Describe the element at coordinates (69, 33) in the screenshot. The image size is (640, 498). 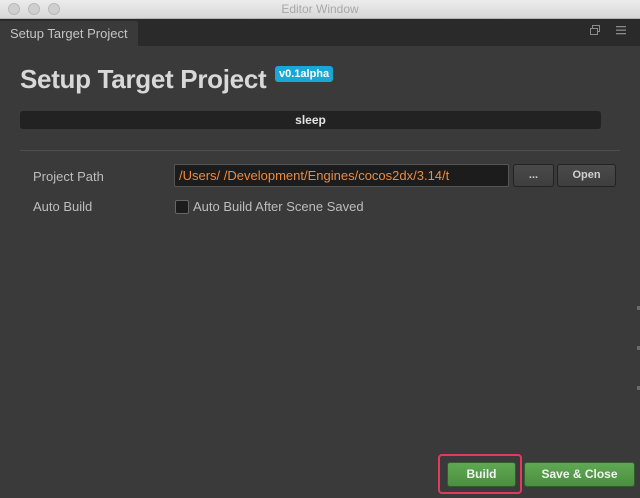
I see `tab-setup-target-project: Setup Target Project` at that location.